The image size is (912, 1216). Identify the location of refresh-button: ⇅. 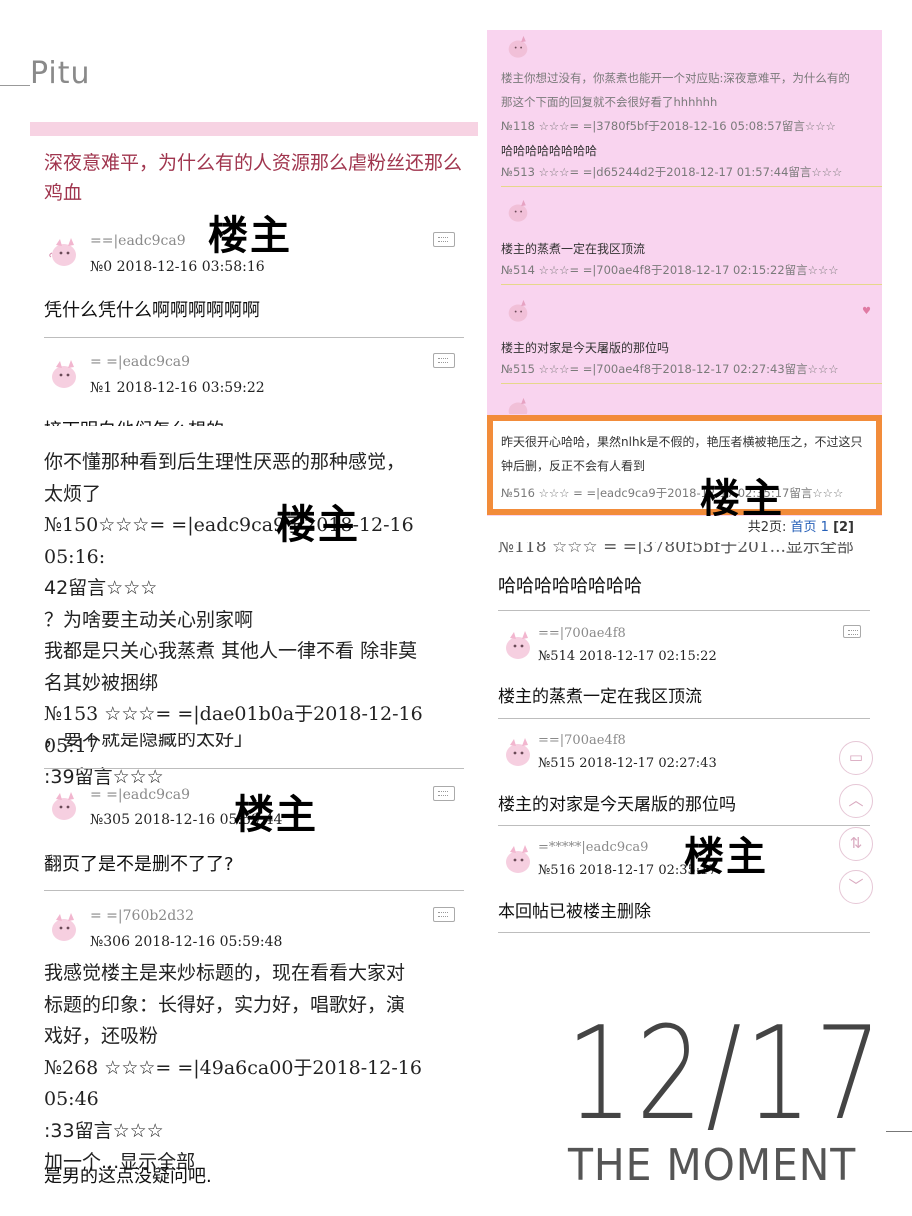
(856, 844).